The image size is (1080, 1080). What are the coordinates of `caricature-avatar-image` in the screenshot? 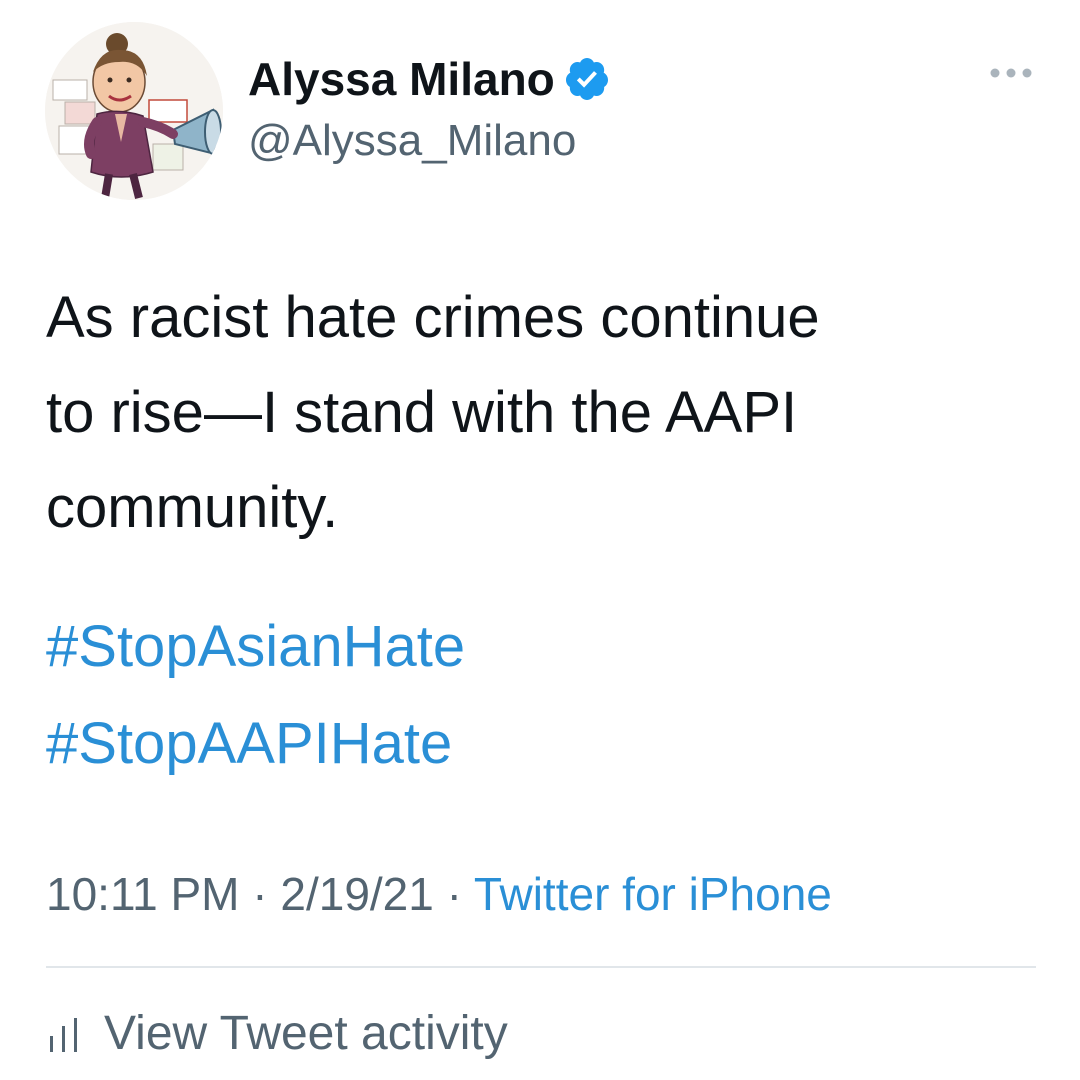 It's located at (134, 111).